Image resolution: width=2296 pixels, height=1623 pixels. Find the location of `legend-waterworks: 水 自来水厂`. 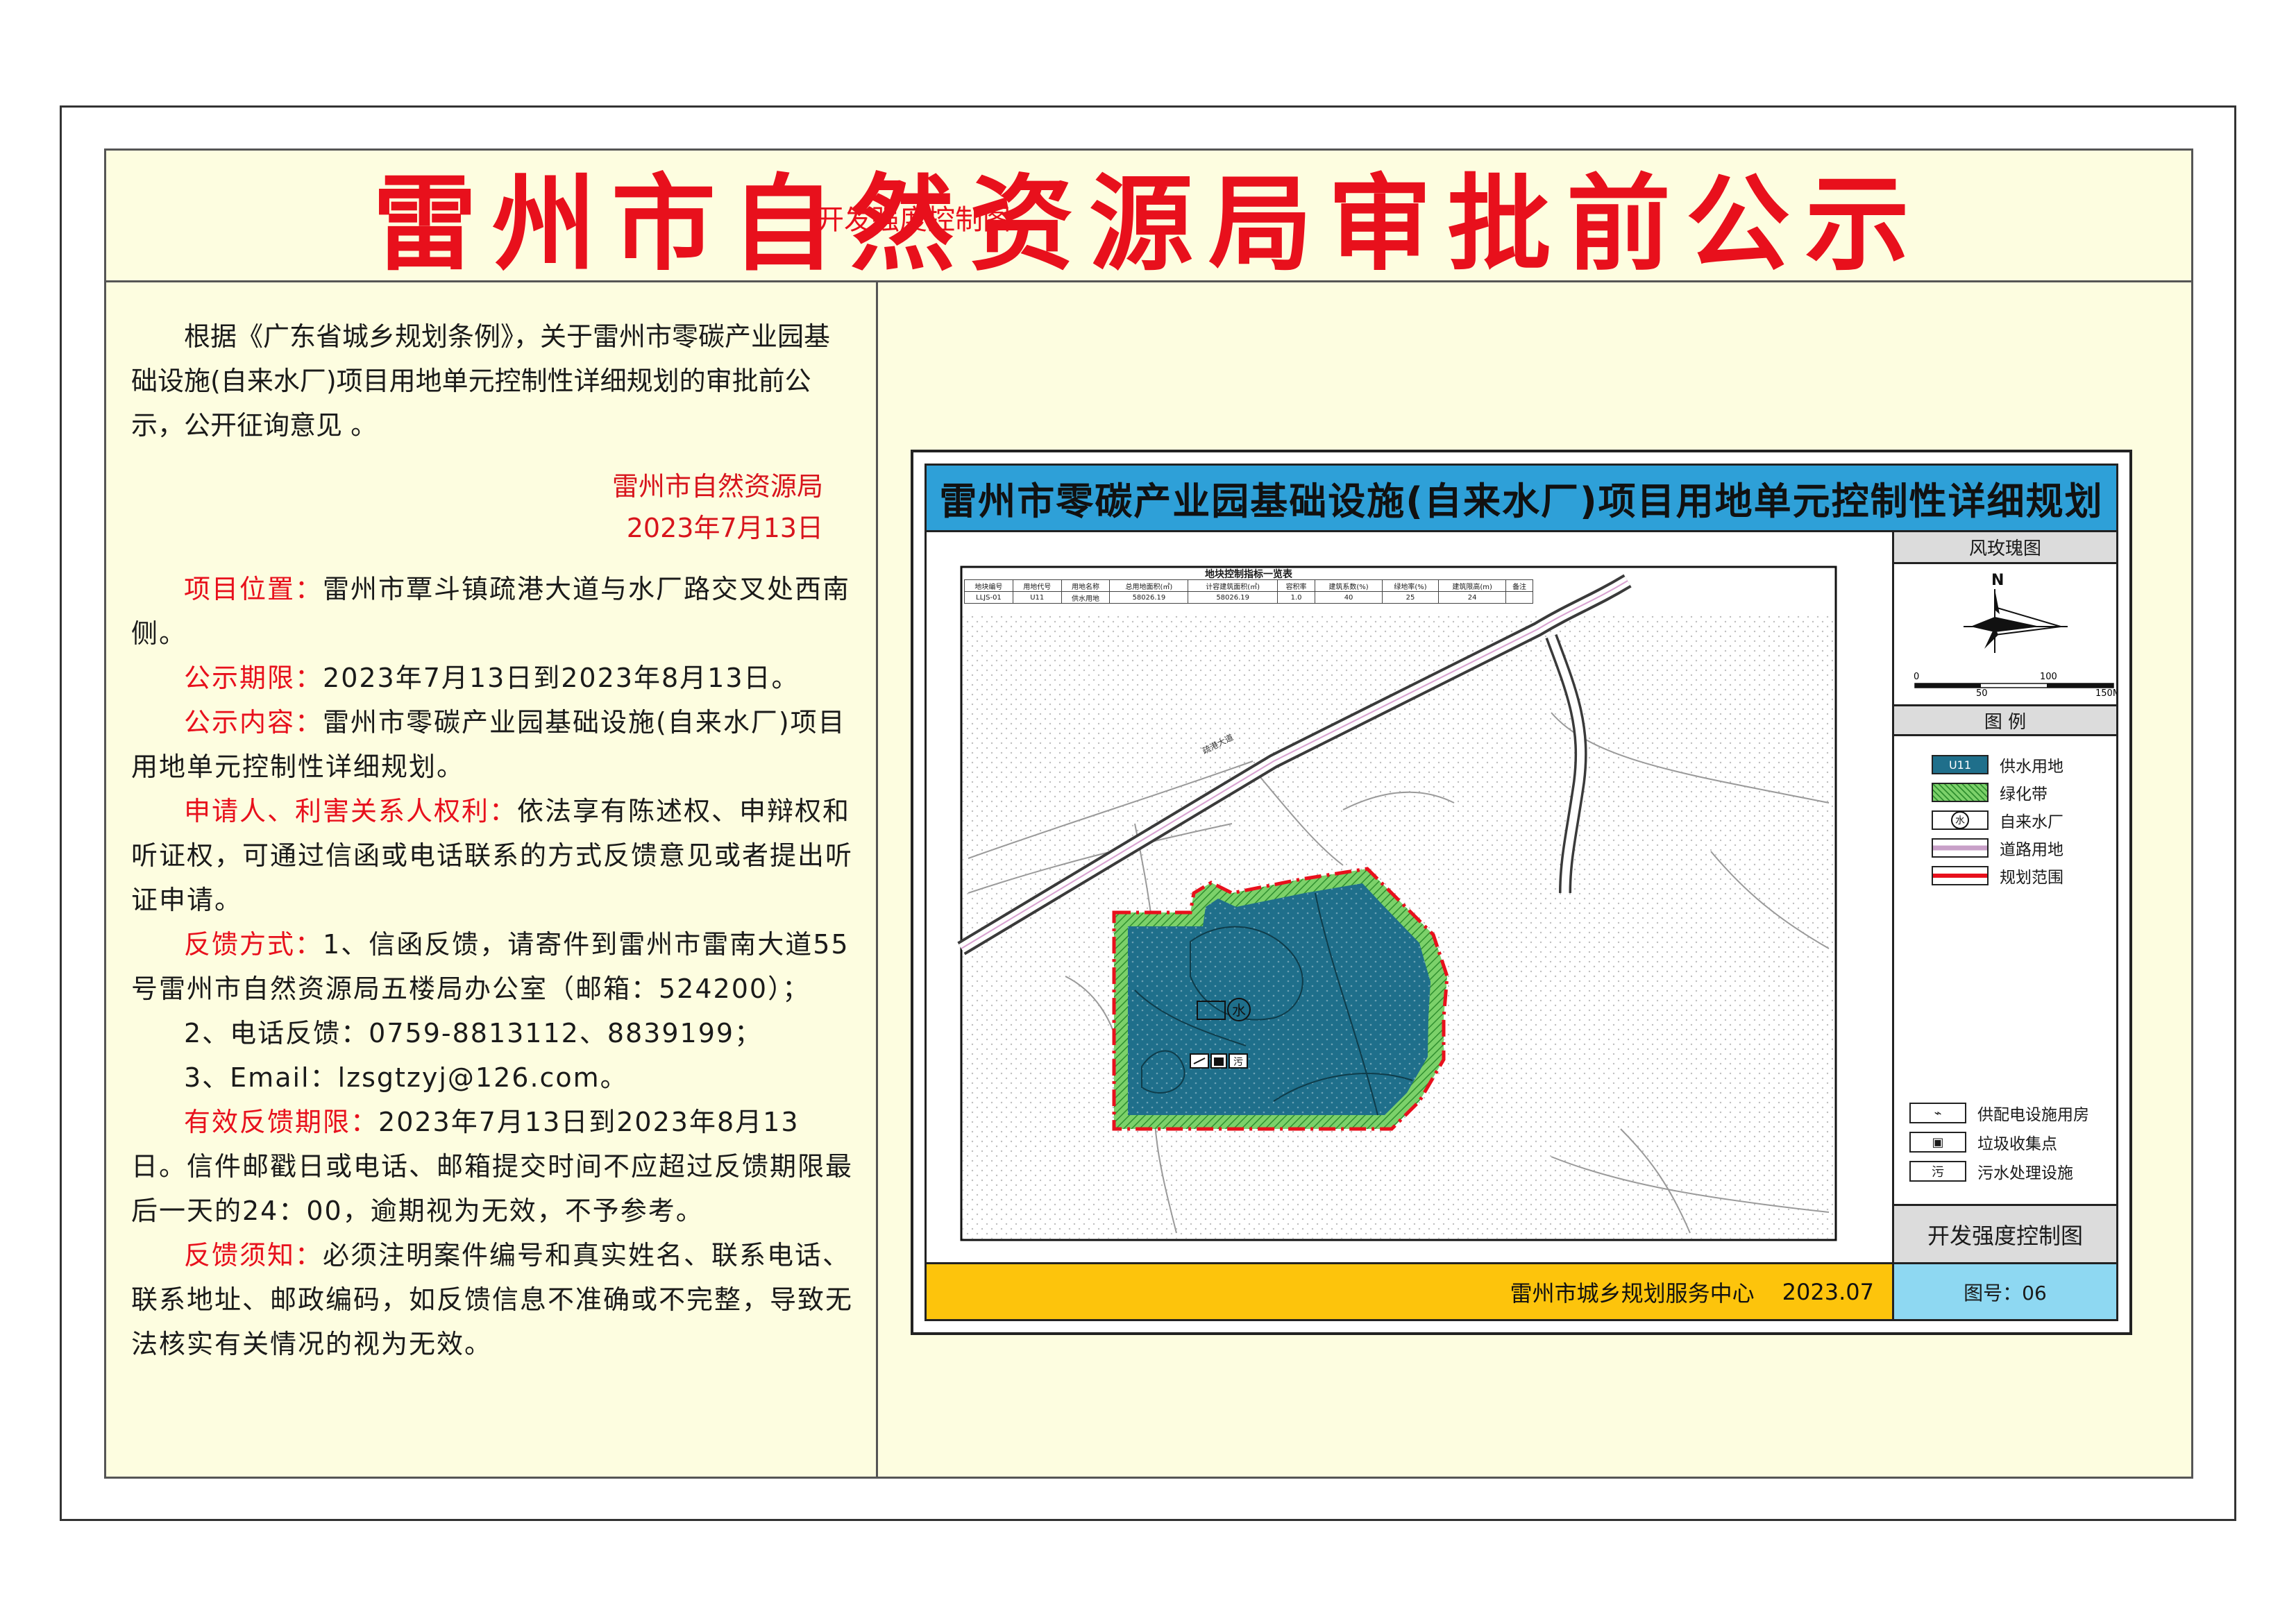

legend-waterworks: 水 自来水厂 is located at coordinates (1998, 820).